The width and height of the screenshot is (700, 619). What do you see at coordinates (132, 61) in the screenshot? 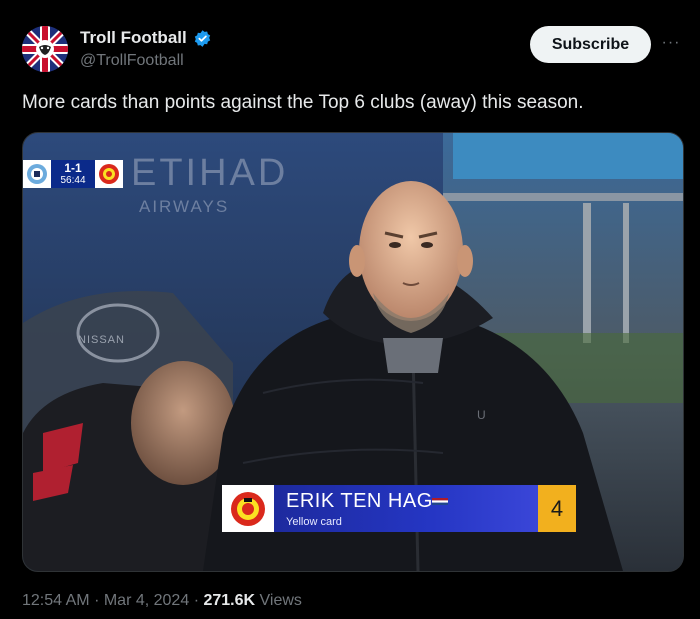
I see `handle: @TrollFootball` at bounding box center [132, 61].